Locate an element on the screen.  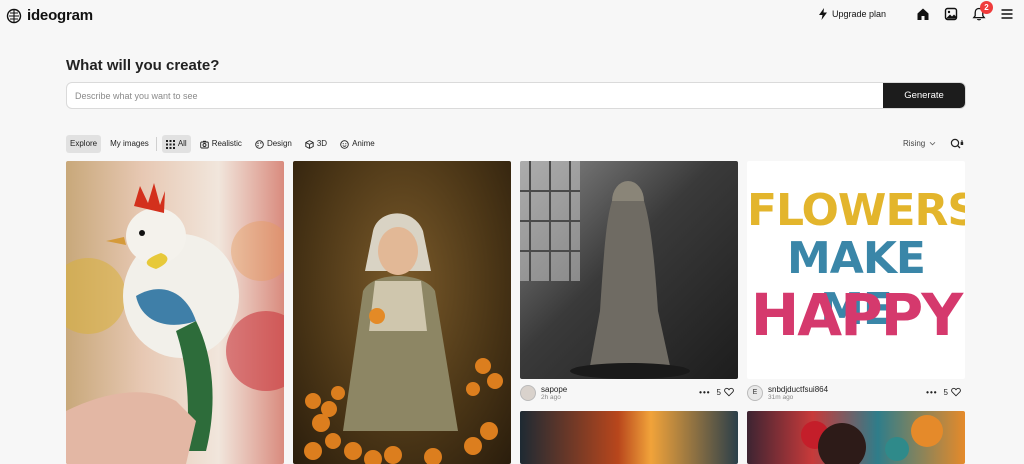
brand-name: ideogram is located at coordinates (60, 15).